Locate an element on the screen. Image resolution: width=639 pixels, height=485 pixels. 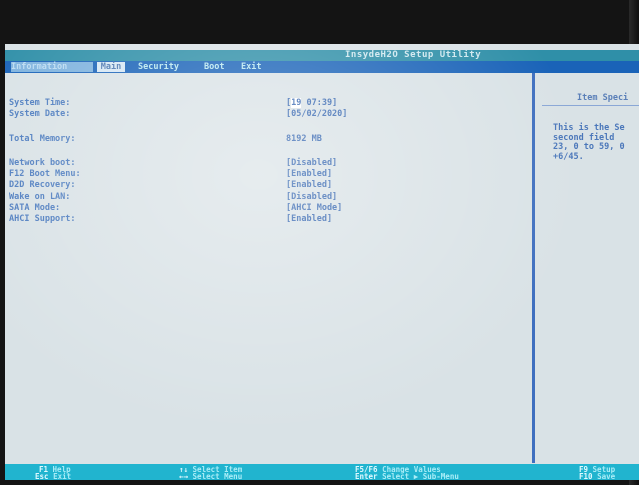
enter-key-icon: Enter is located at coordinates (366, 476).